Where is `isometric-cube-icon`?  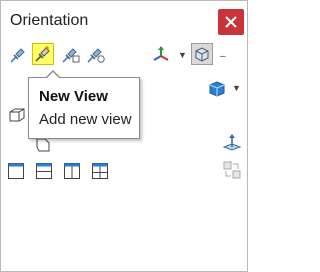
isometric-cube-icon is located at coordinates (17, 115).